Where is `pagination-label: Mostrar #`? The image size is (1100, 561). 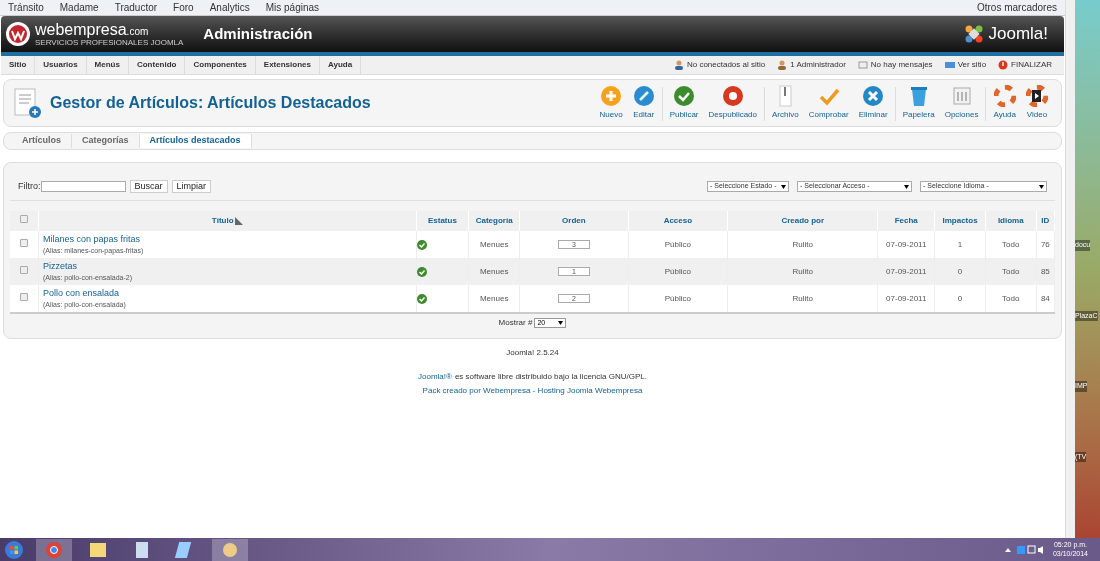
pagination-label: Mostrar # is located at coordinates (515, 323).